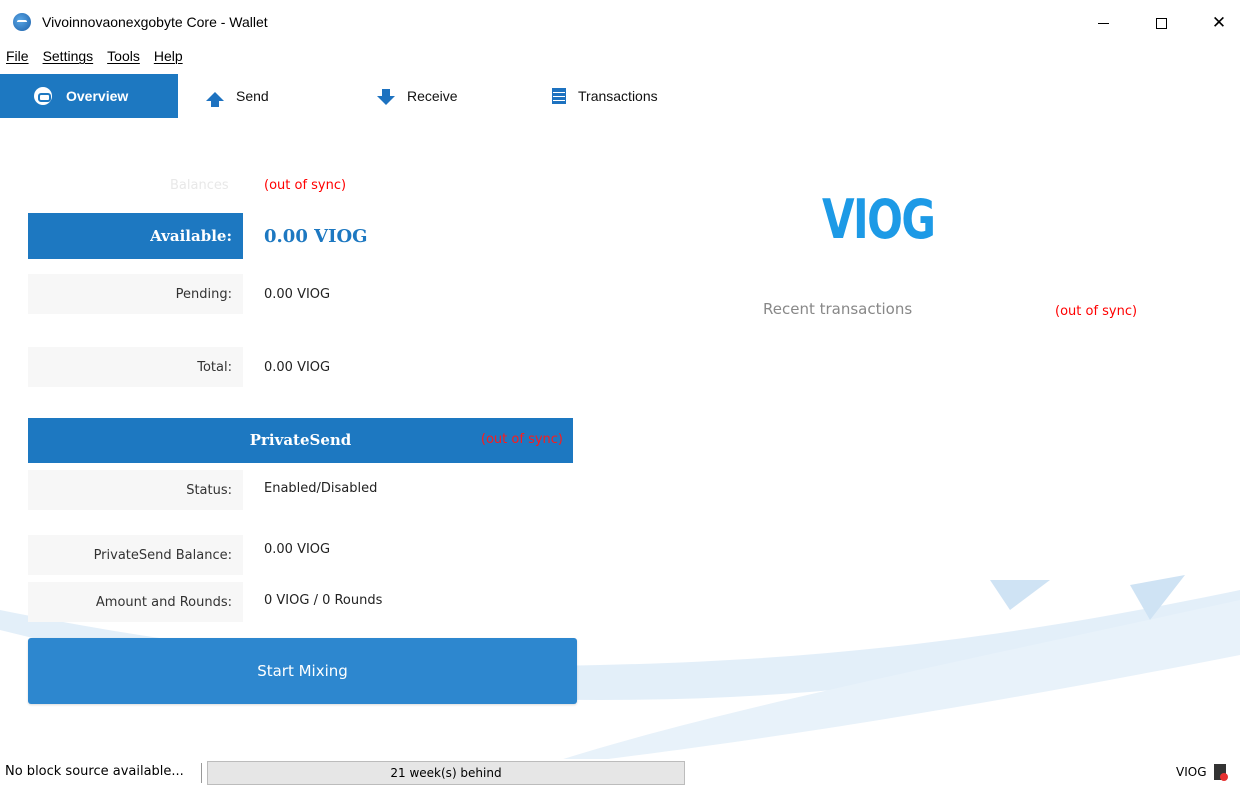  I want to click on unit-selector: VIOG, so click(1191, 772).